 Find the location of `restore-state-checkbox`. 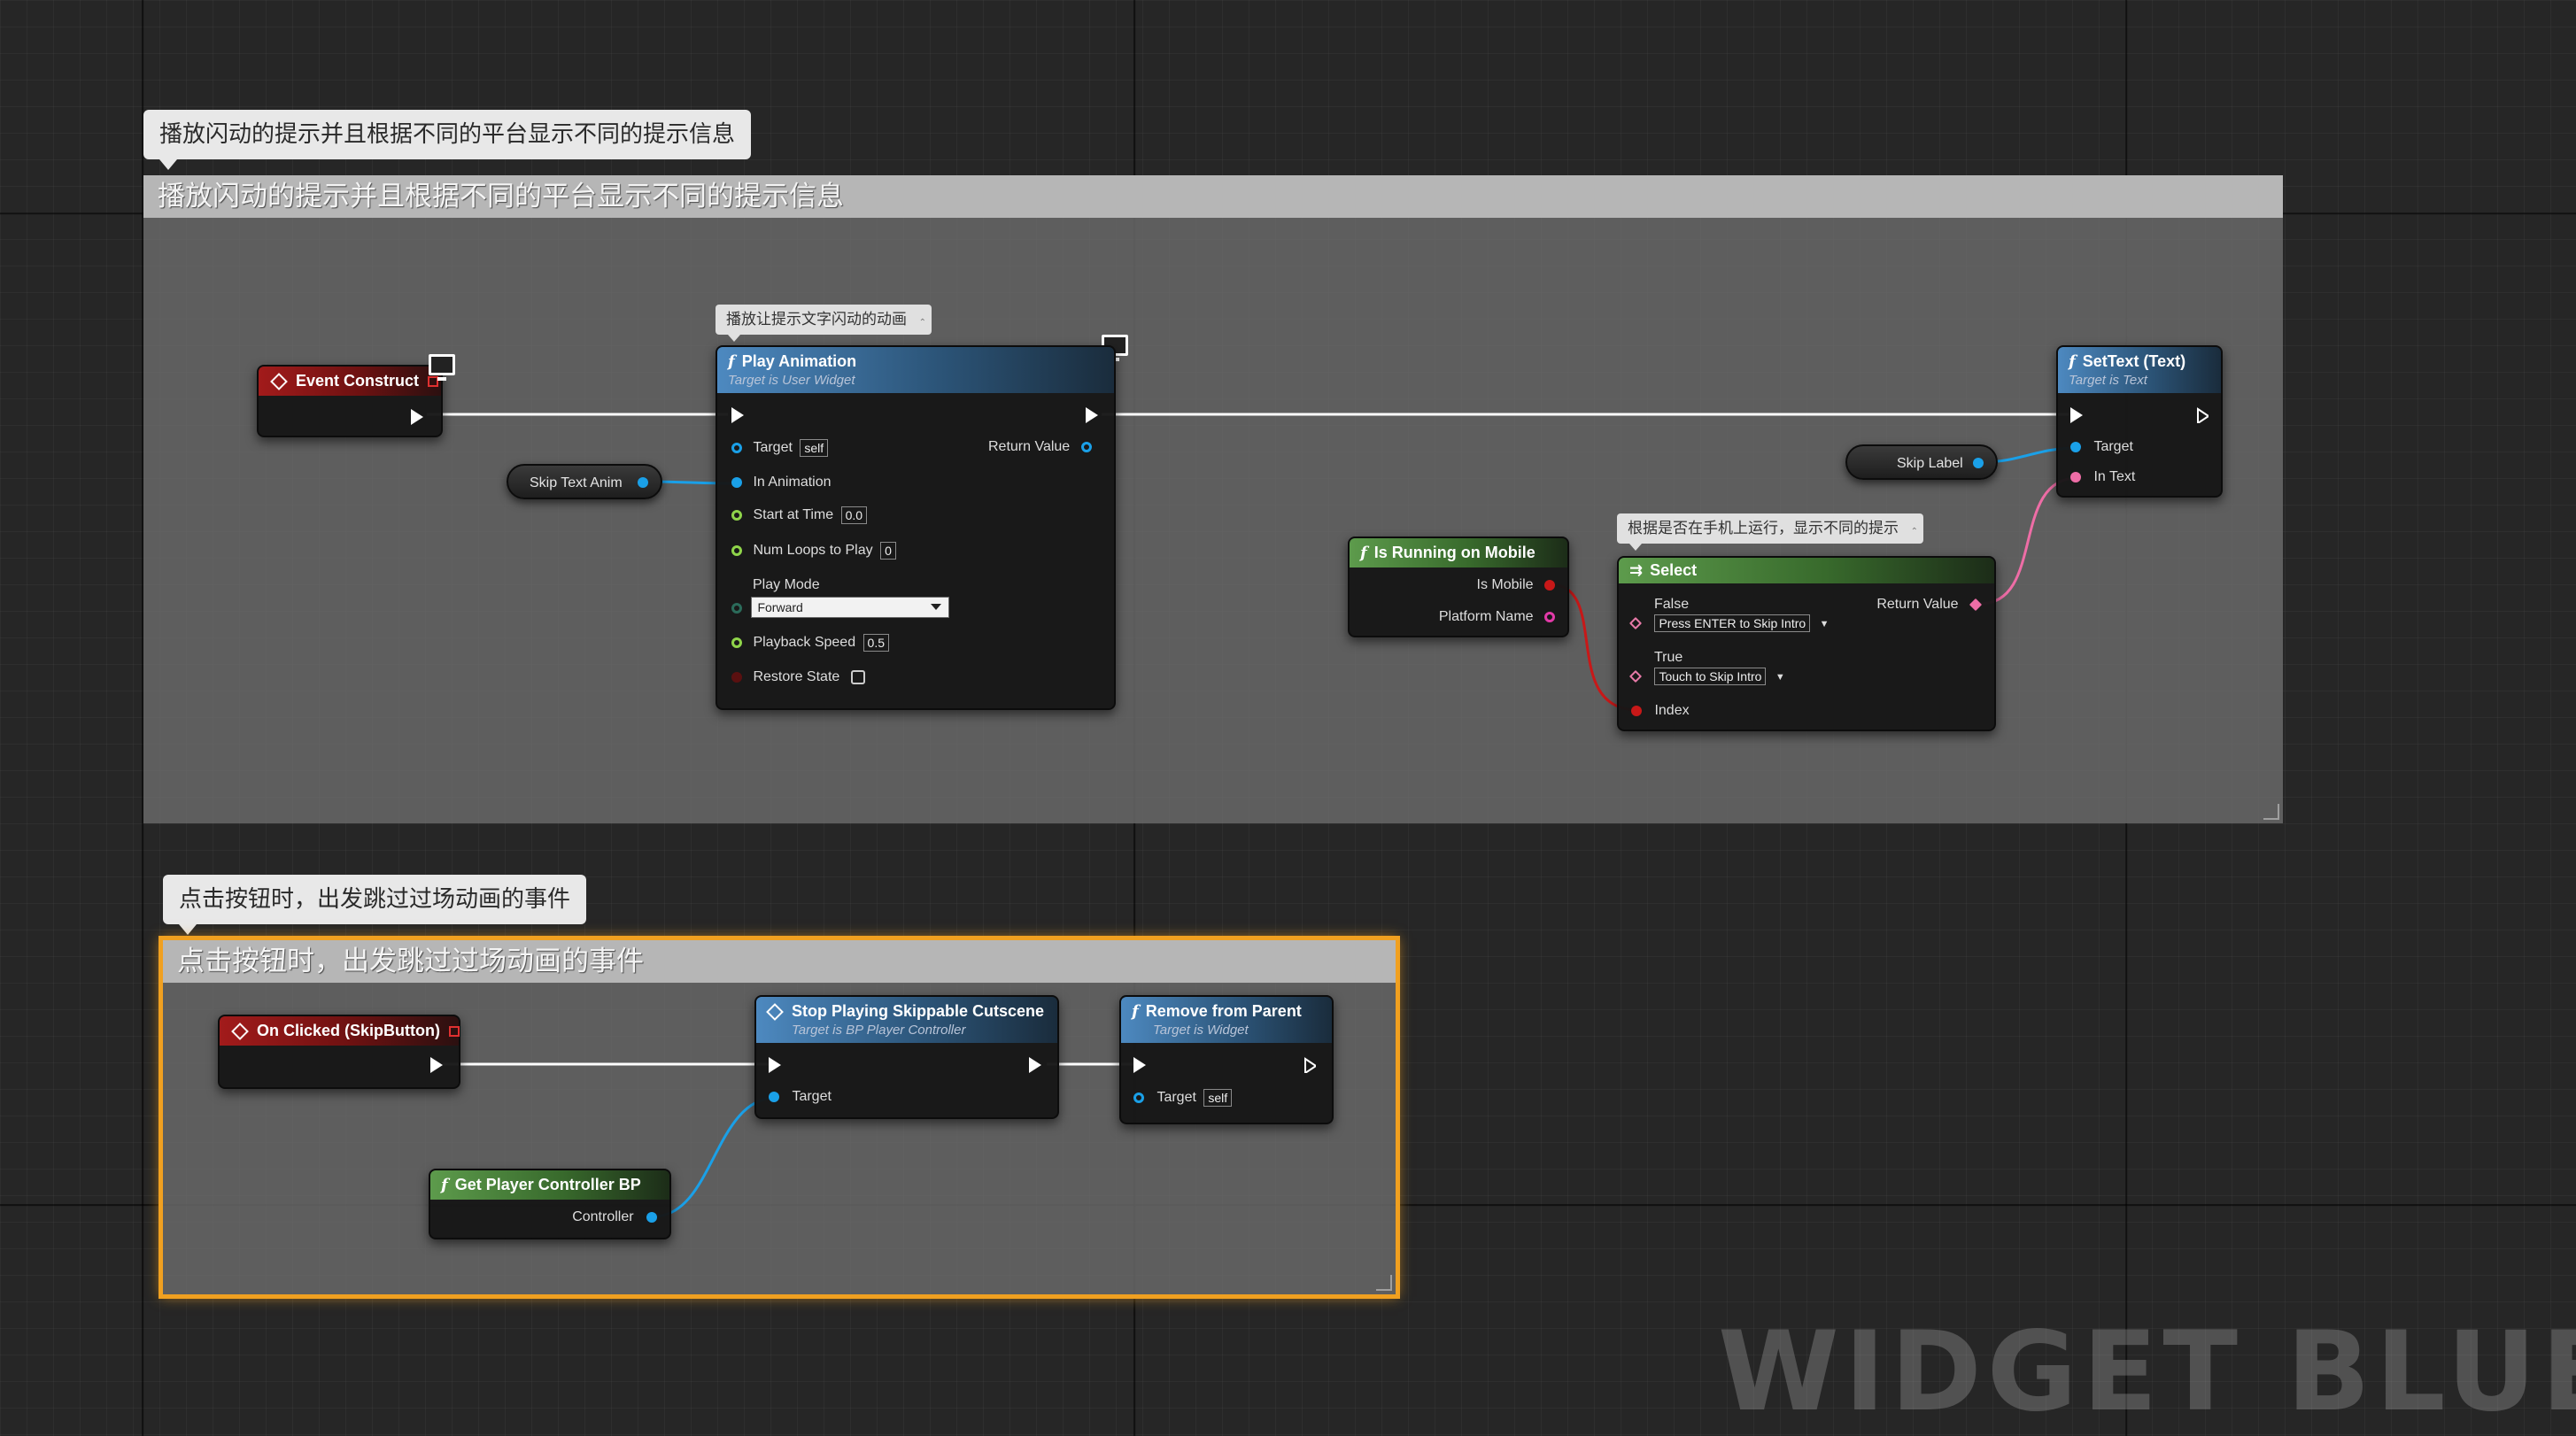

restore-state-checkbox is located at coordinates (857, 676).